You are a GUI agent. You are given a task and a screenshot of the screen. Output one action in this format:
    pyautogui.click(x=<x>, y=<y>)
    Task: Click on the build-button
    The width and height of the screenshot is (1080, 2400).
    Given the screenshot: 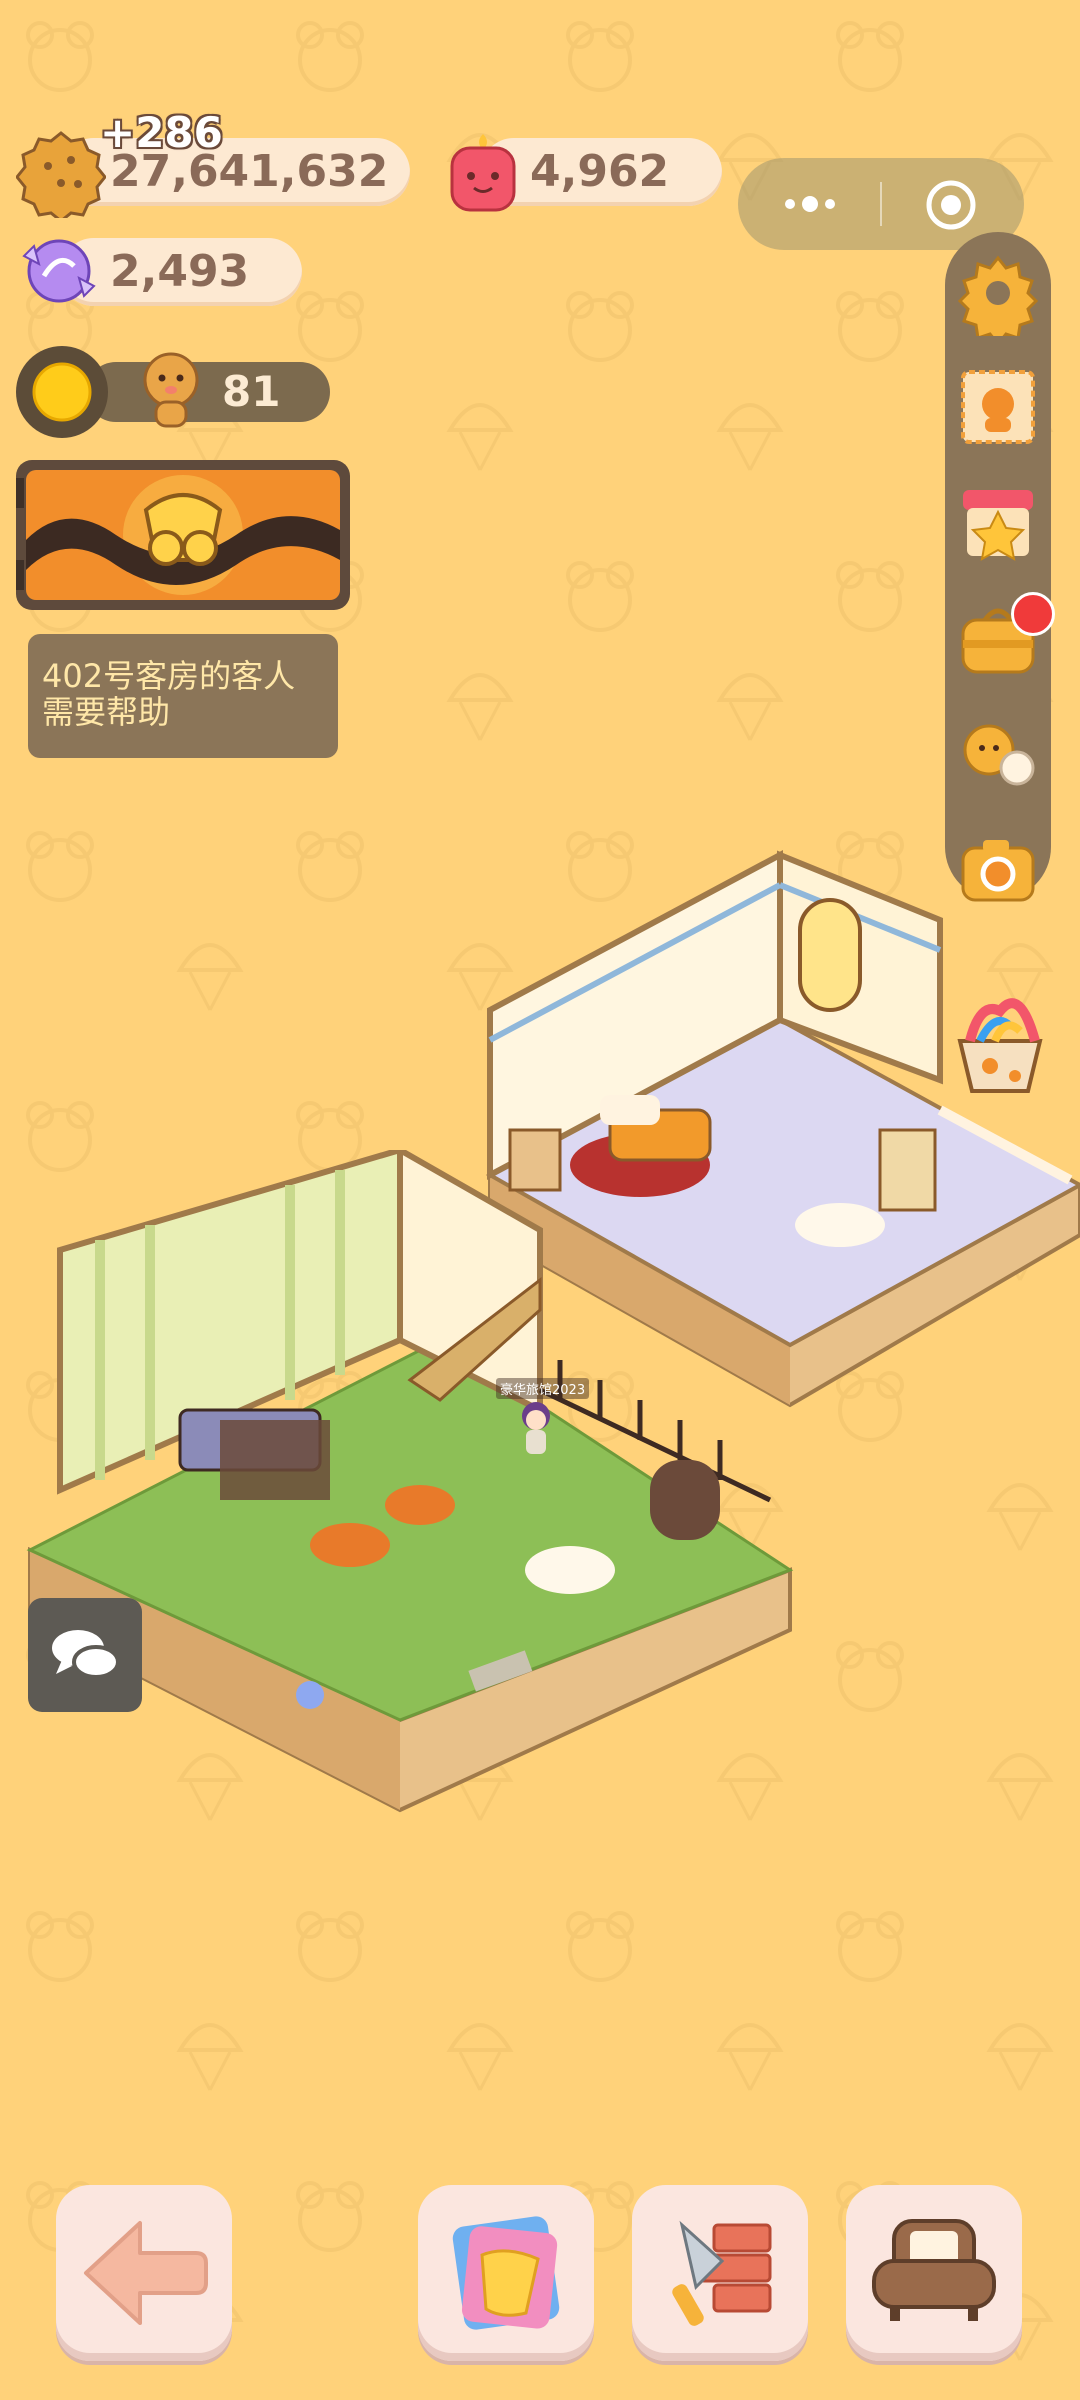 What is the action you would take?
    pyautogui.click(x=720, y=2273)
    